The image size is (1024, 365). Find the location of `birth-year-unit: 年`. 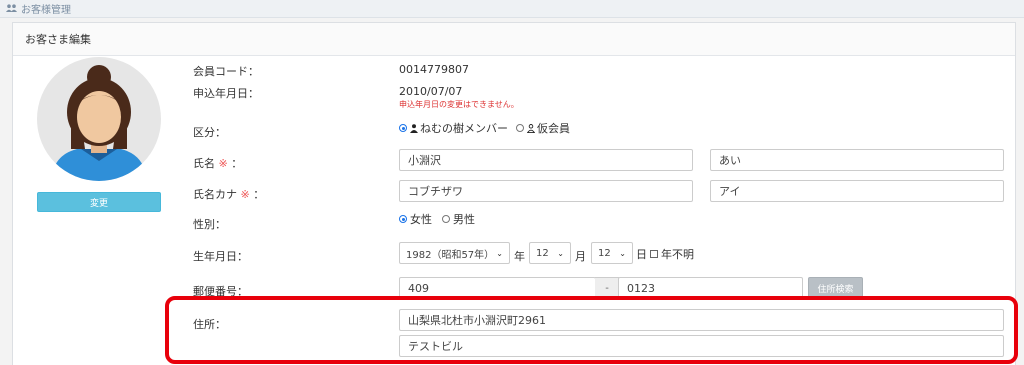

birth-year-unit: 年 is located at coordinates (519, 256).